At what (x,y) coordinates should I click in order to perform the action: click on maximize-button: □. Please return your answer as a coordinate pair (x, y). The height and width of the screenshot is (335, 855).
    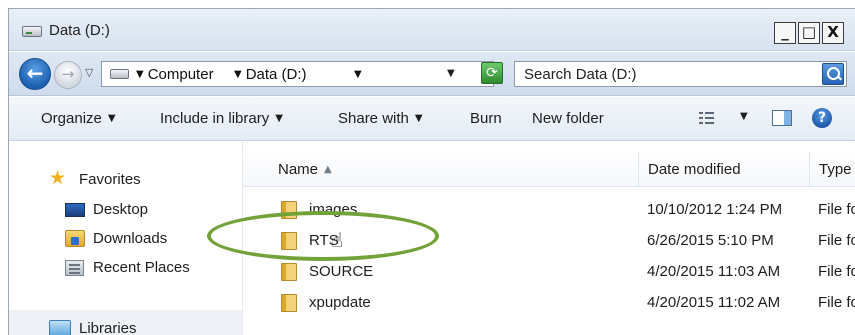
    Looking at the image, I should click on (809, 33).